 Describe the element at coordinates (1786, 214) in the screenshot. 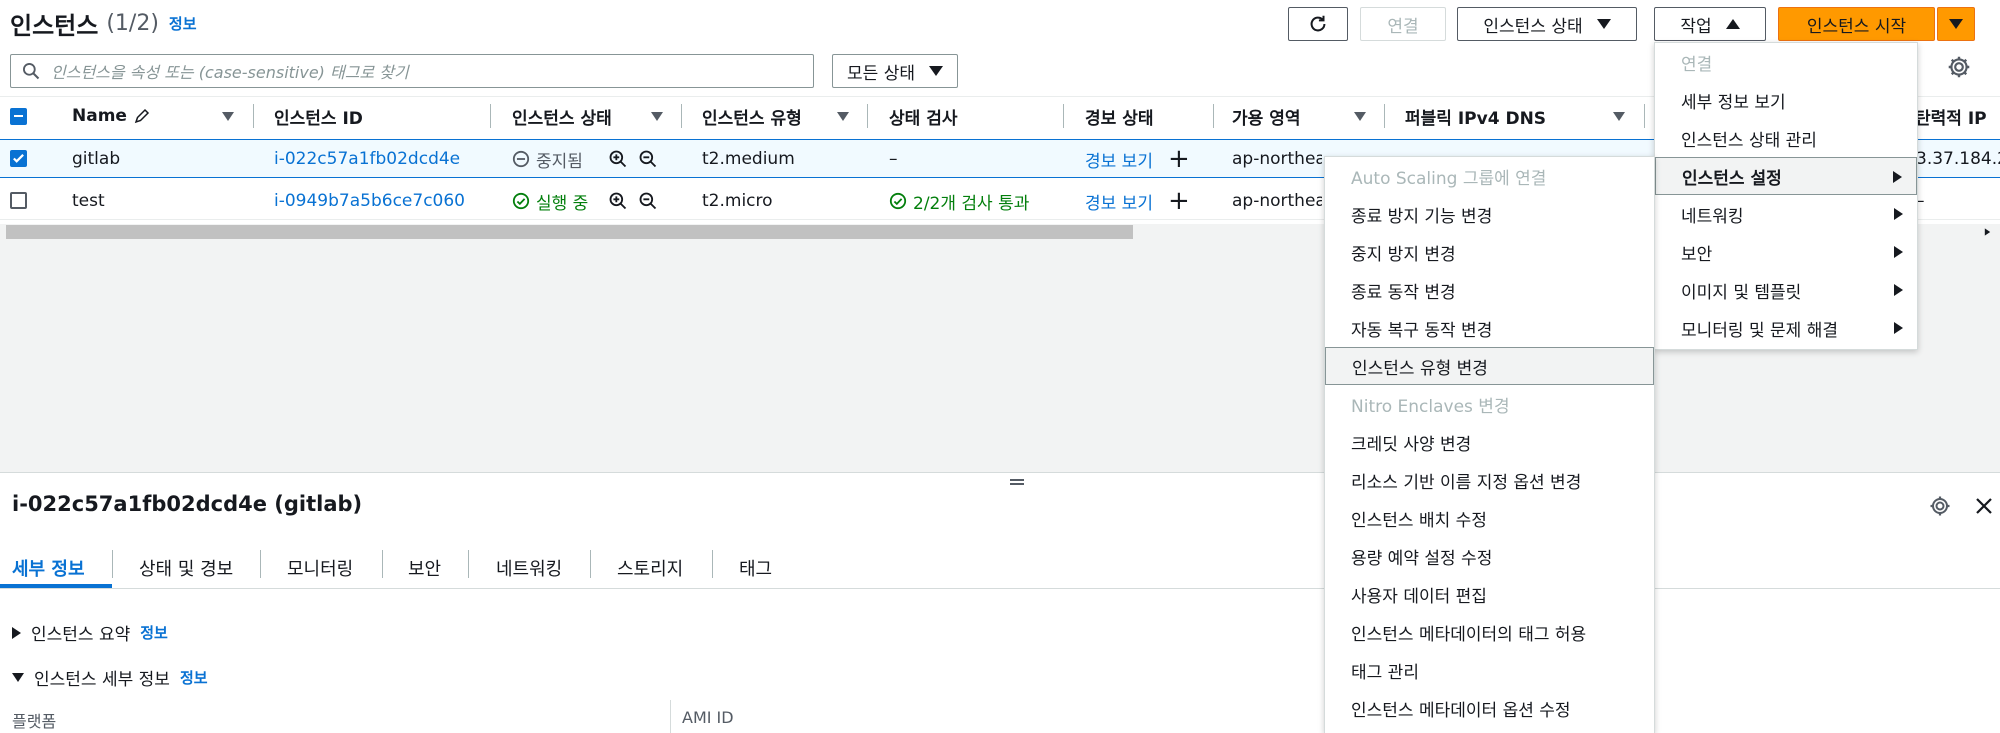

I see `menu-item-networking: 네트워킹` at that location.